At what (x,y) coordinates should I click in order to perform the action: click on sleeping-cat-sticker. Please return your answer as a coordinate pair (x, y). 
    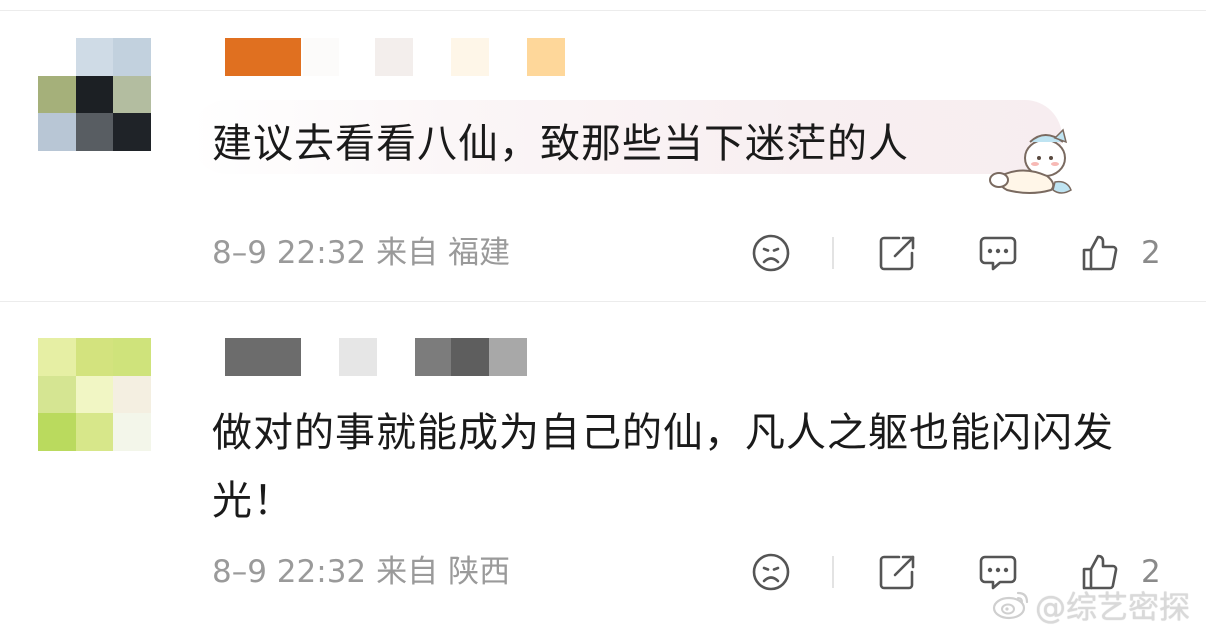
    Looking at the image, I should click on (1032, 159).